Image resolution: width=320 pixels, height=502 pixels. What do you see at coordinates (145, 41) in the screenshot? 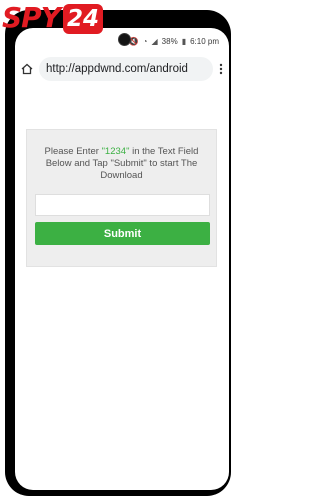
I see `wifi-icon: ◔` at bounding box center [145, 41].